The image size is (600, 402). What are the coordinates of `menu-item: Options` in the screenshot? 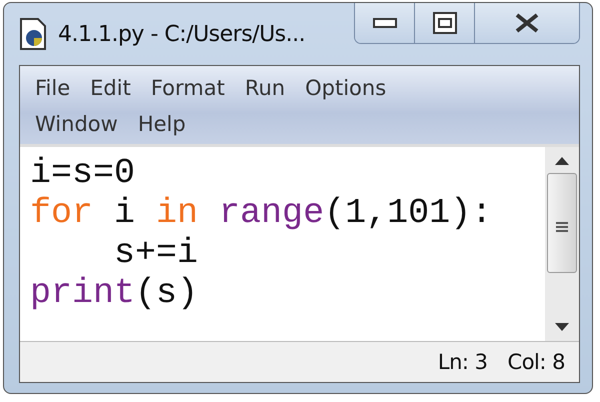 It's located at (346, 88).